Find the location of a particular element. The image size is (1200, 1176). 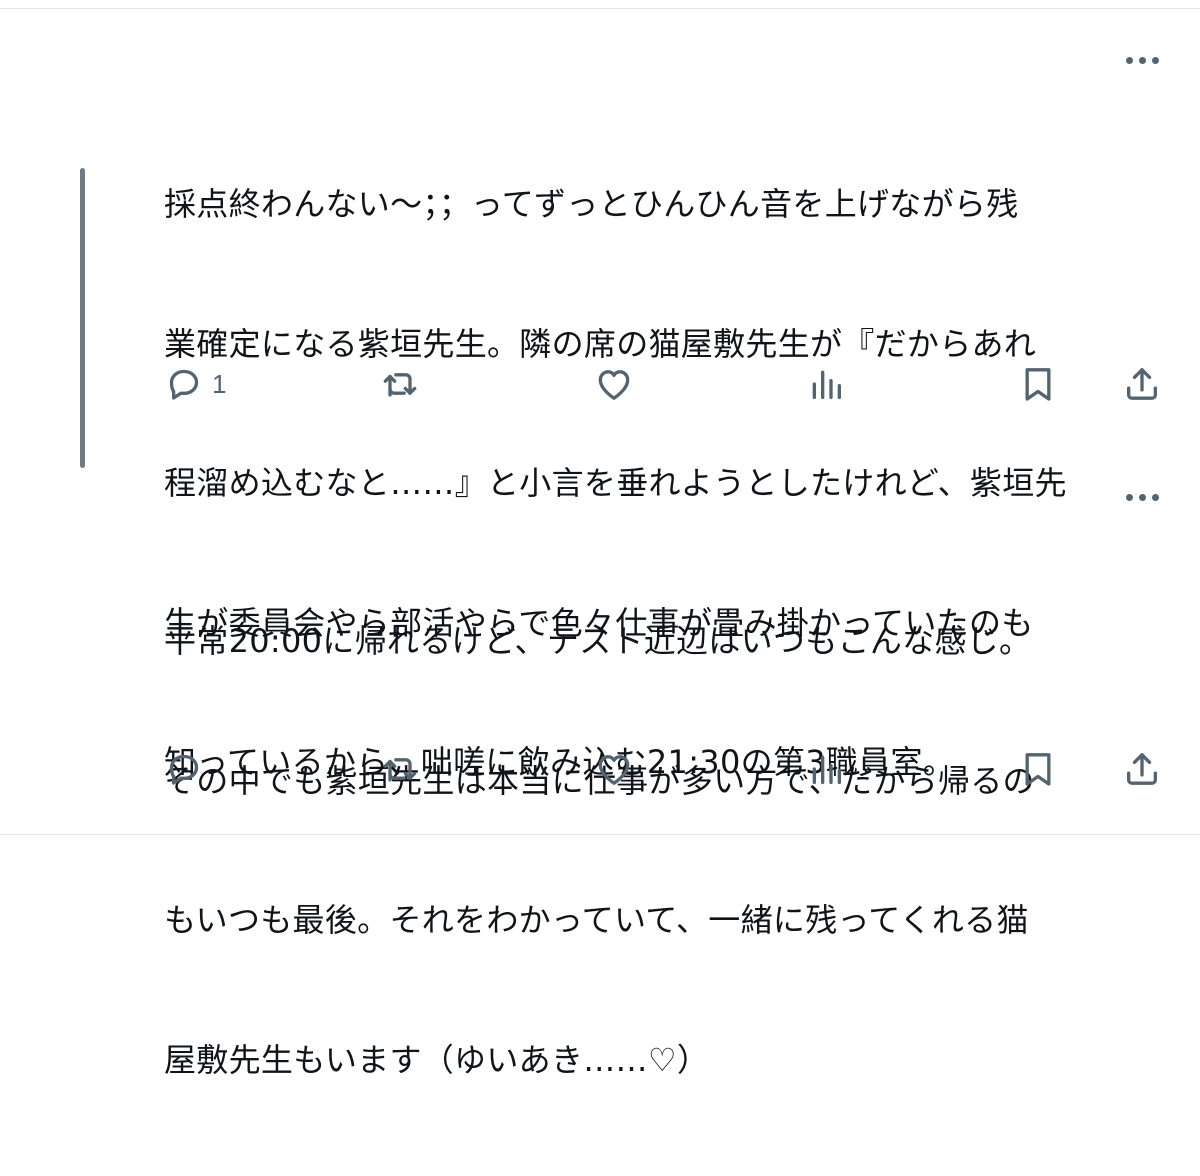

tweet-text-line: 屋敷先生もいます（ゆいあき……♡） is located at coordinates (437, 1059).